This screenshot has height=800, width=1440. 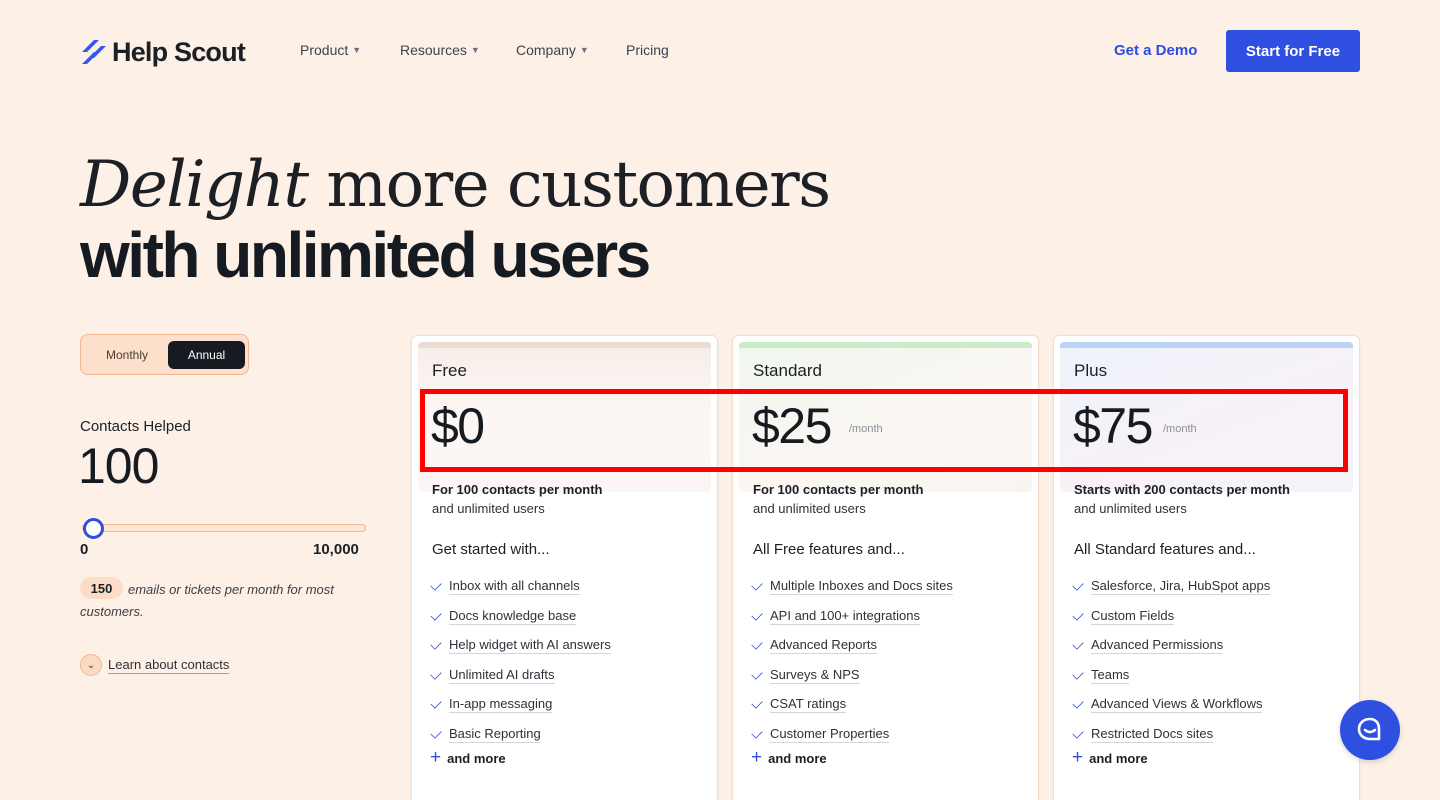 What do you see at coordinates (155, 665) in the screenshot?
I see `learn-about-contacts: ⌄ Learn about contacts` at bounding box center [155, 665].